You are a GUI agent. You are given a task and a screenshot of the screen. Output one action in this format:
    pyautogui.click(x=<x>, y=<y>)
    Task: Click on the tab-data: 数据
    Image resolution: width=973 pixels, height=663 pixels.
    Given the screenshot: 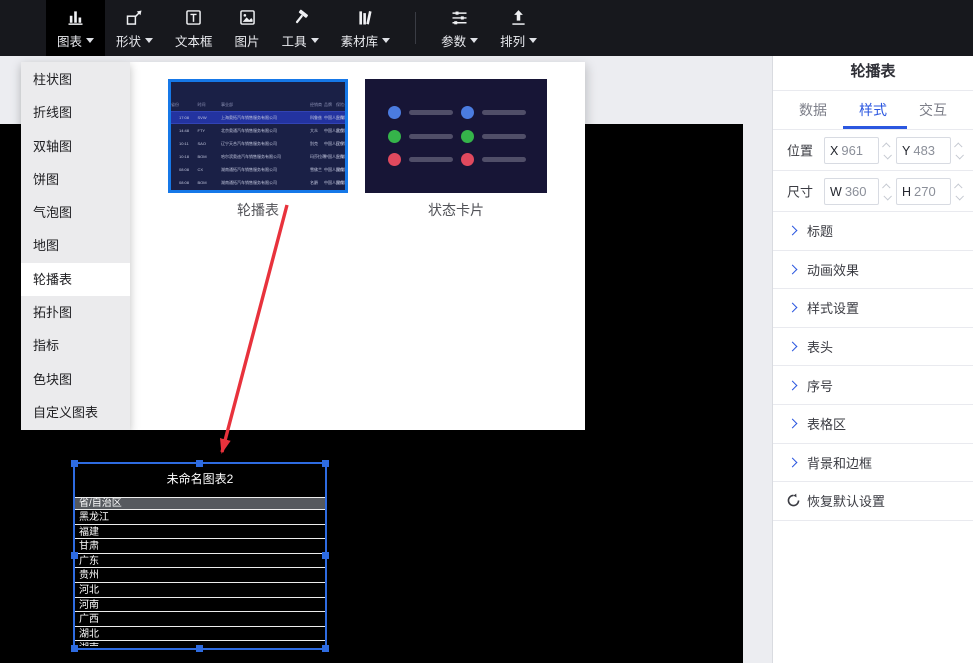 What is the action you would take?
    pyautogui.click(x=813, y=110)
    